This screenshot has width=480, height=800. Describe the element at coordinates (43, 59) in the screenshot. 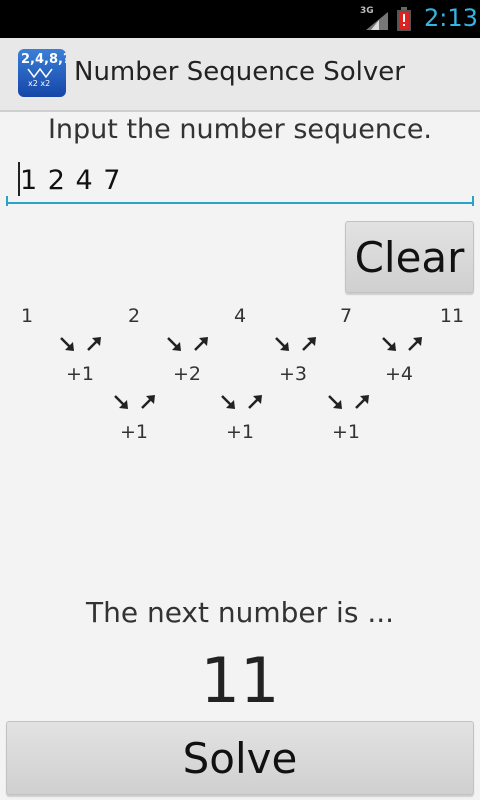

I see `app-icon-text-top: 2,4,8,?` at that location.